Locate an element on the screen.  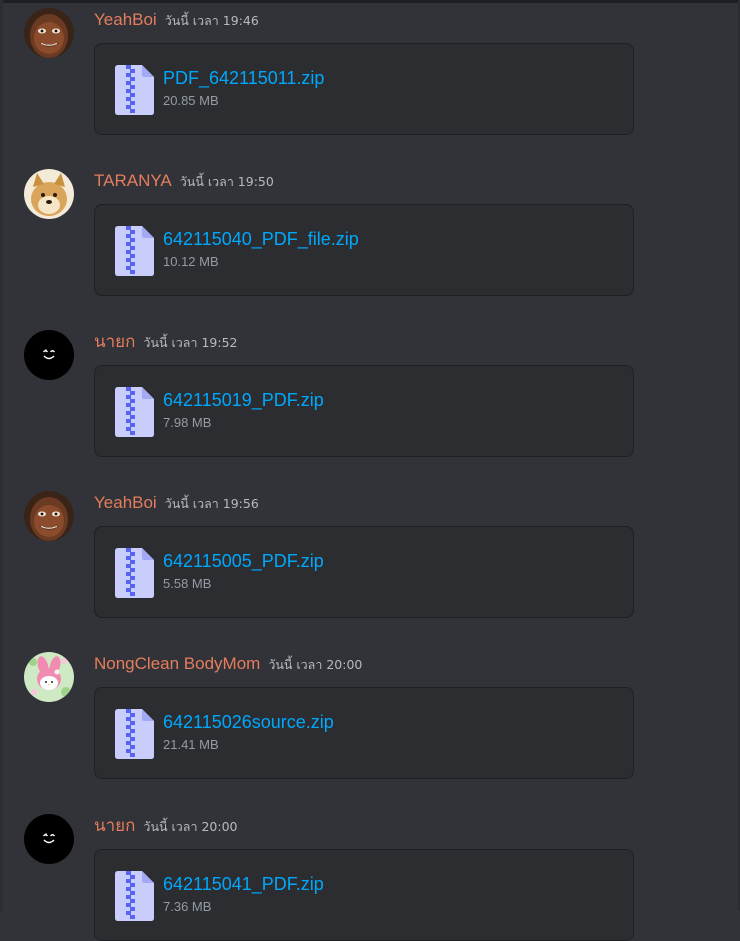
message-header: YeahBoi วันนี้ เวลา 19:56 is located at coordinates (176, 503).